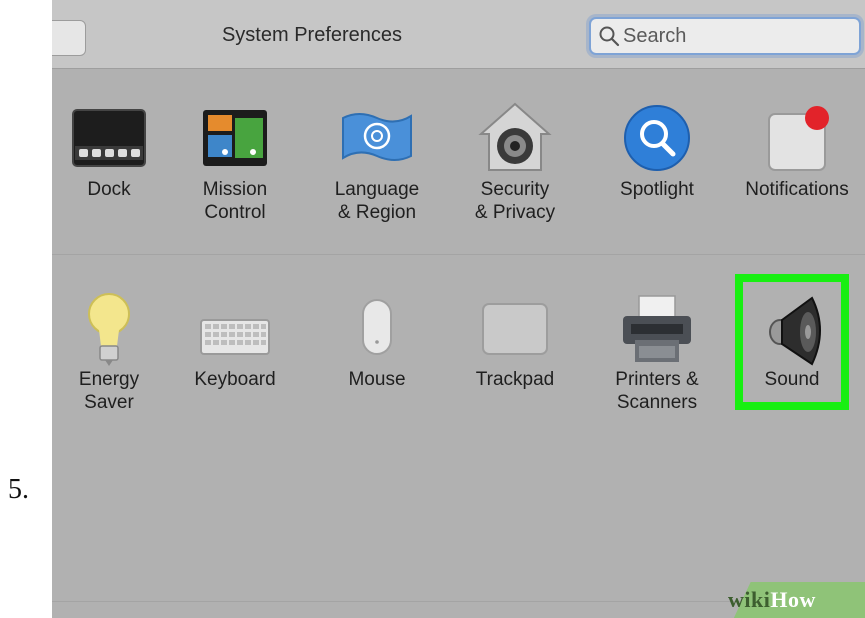 The height and width of the screenshot is (618, 865). What do you see at coordinates (797, 189) in the screenshot?
I see `pane-label: Notifications` at bounding box center [797, 189].